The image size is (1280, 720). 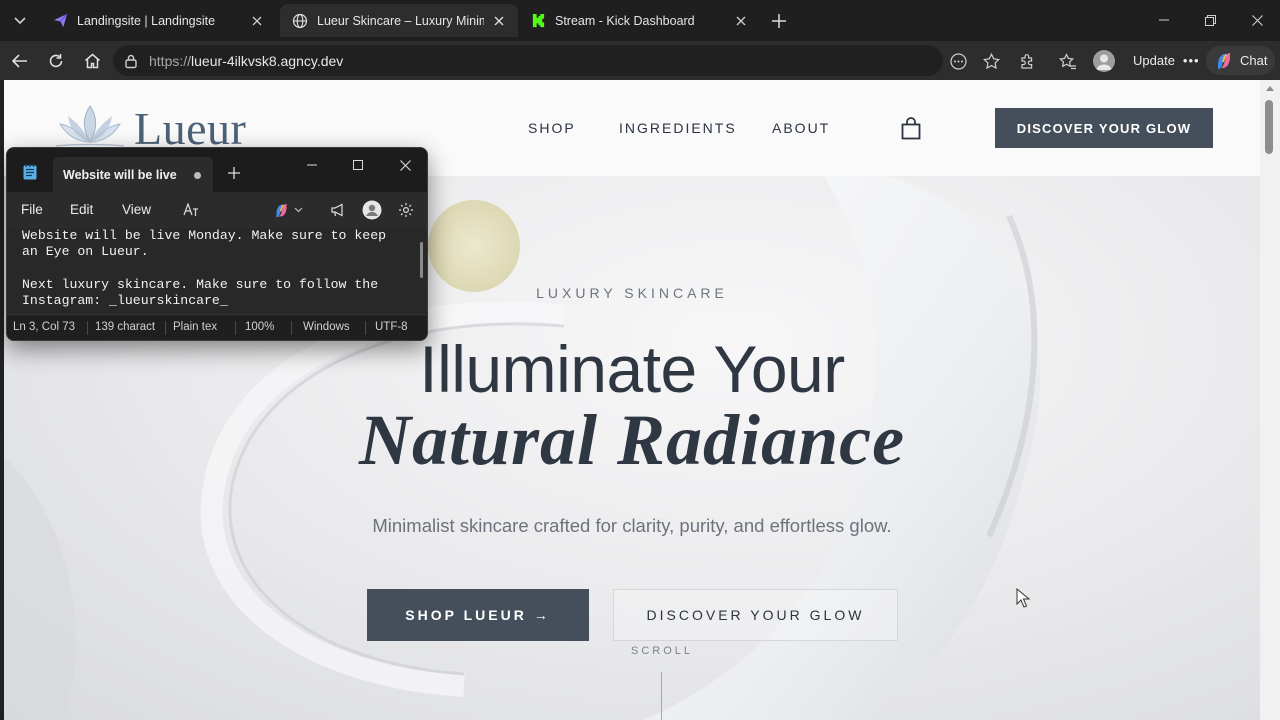 I want to click on new-tab-button, so click(x=779, y=21).